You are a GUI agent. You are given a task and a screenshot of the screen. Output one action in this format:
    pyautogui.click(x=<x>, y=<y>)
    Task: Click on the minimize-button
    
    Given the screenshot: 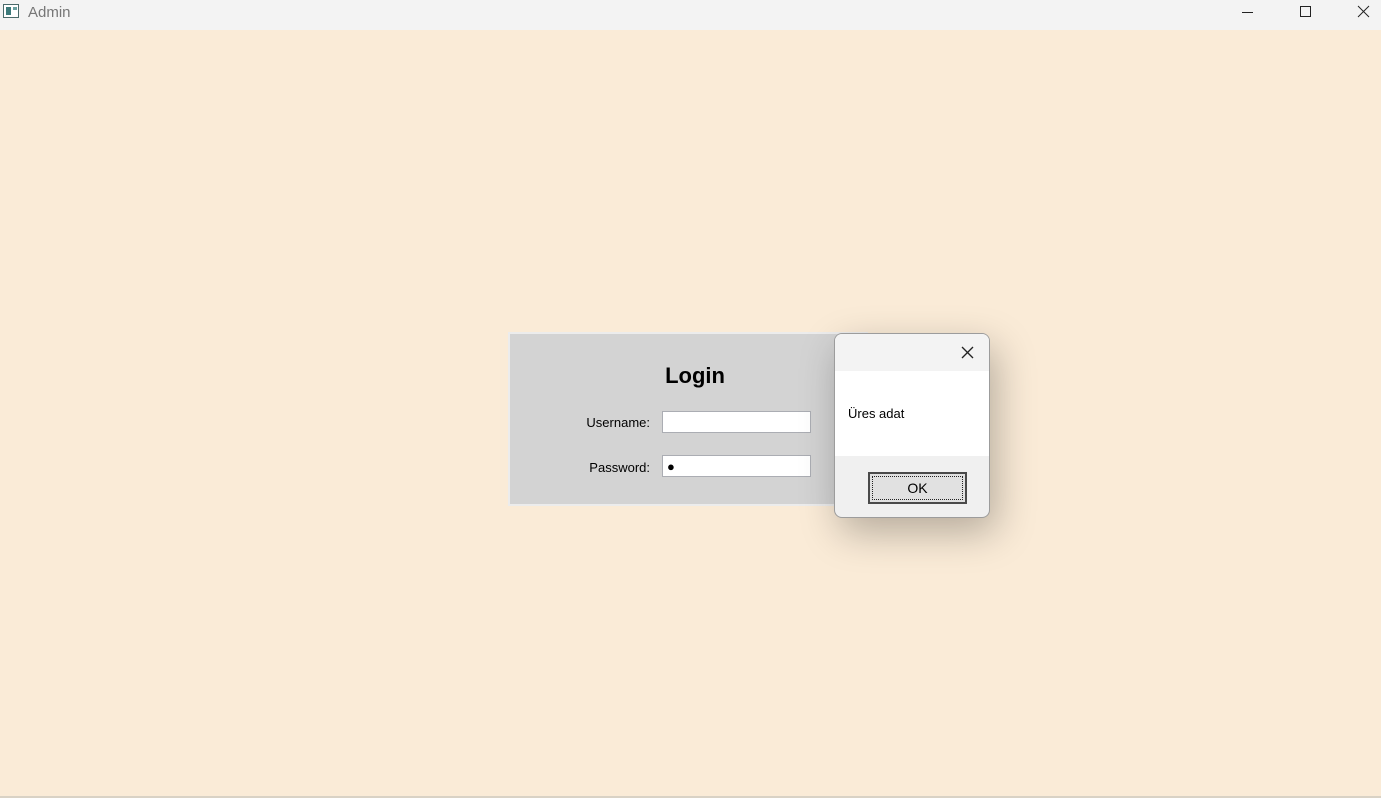 What is the action you would take?
    pyautogui.click(x=1247, y=15)
    